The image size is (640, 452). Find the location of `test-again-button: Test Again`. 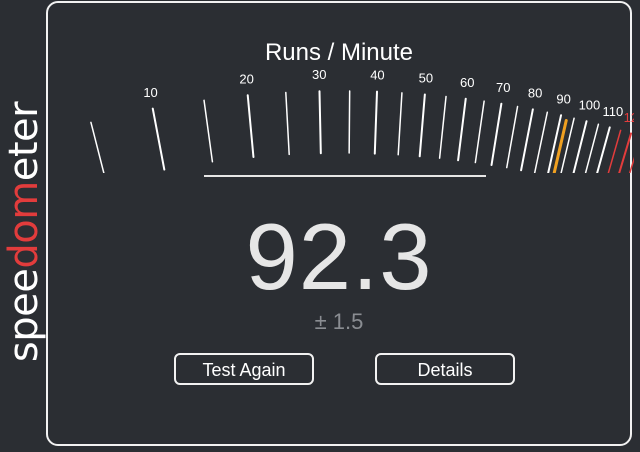

test-again-button: Test Again is located at coordinates (244, 369).